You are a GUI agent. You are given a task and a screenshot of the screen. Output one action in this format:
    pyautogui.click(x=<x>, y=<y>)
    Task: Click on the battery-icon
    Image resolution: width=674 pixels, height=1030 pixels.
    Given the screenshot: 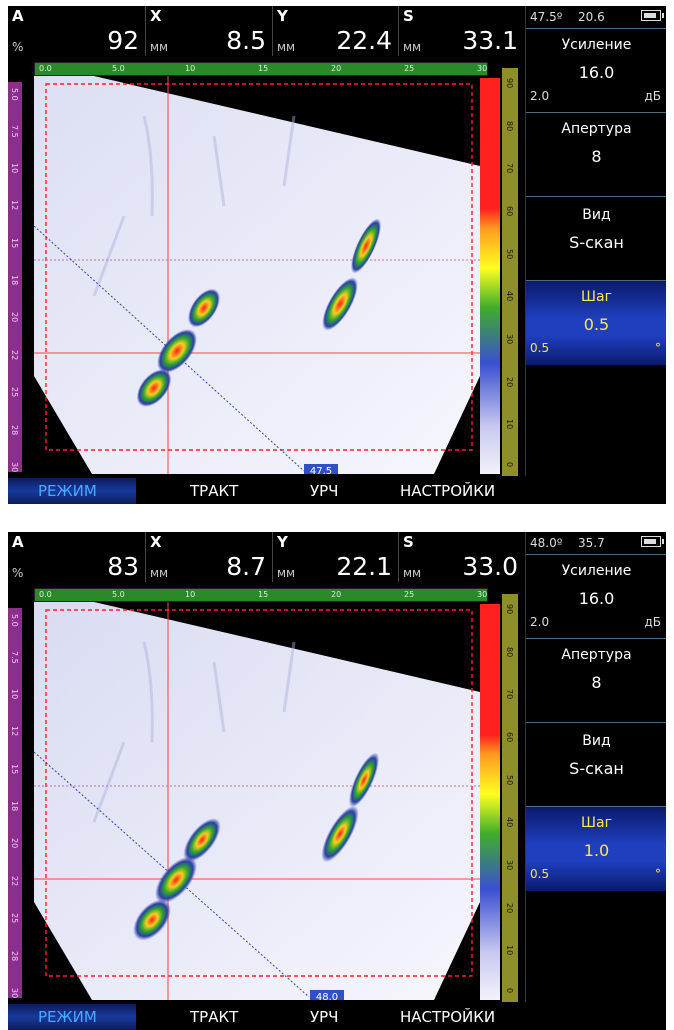 What is the action you would take?
    pyautogui.click(x=652, y=15)
    